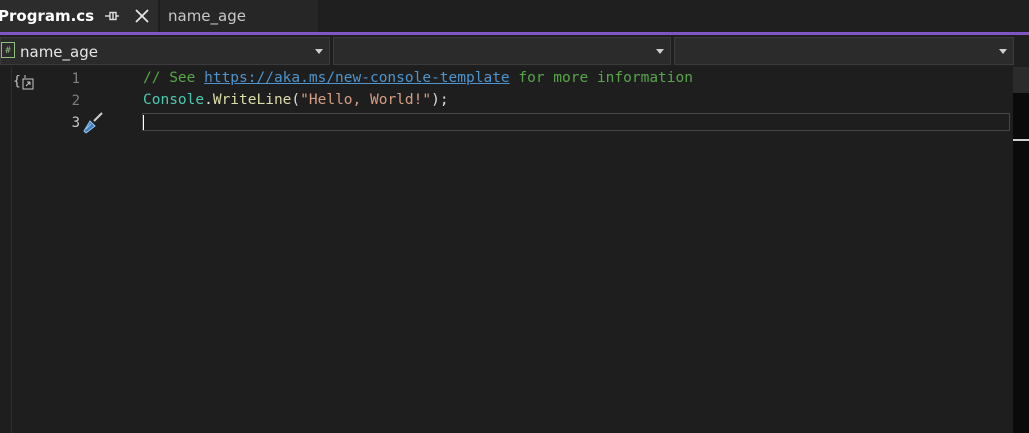  I want to click on scrollbar-thumb, so click(1021, 263).